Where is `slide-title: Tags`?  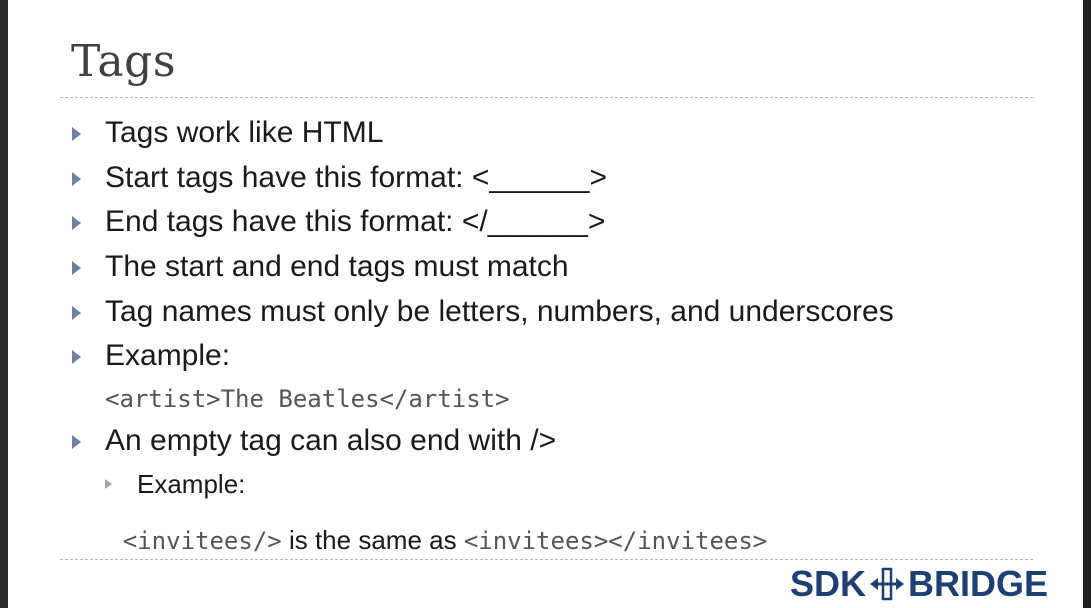
slide-title: Tags is located at coordinates (123, 61).